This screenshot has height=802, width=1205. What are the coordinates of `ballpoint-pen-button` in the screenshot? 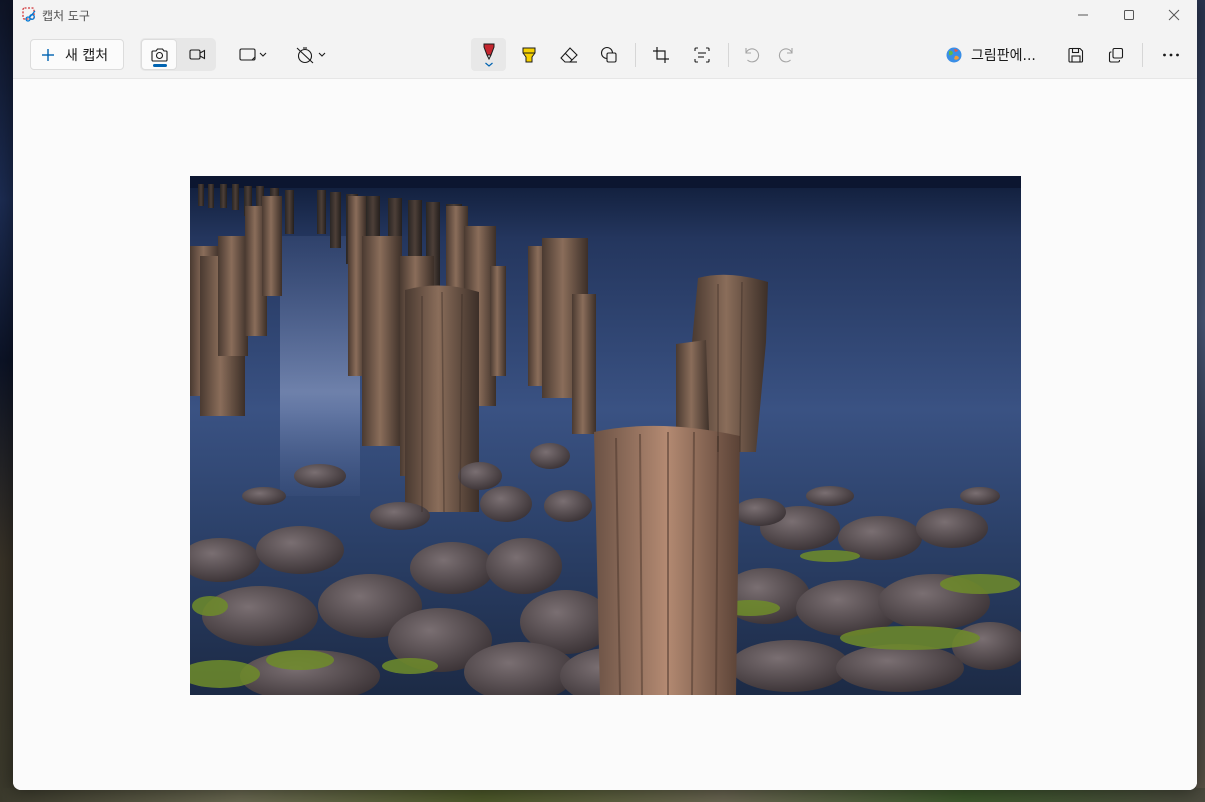 It's located at (488, 54).